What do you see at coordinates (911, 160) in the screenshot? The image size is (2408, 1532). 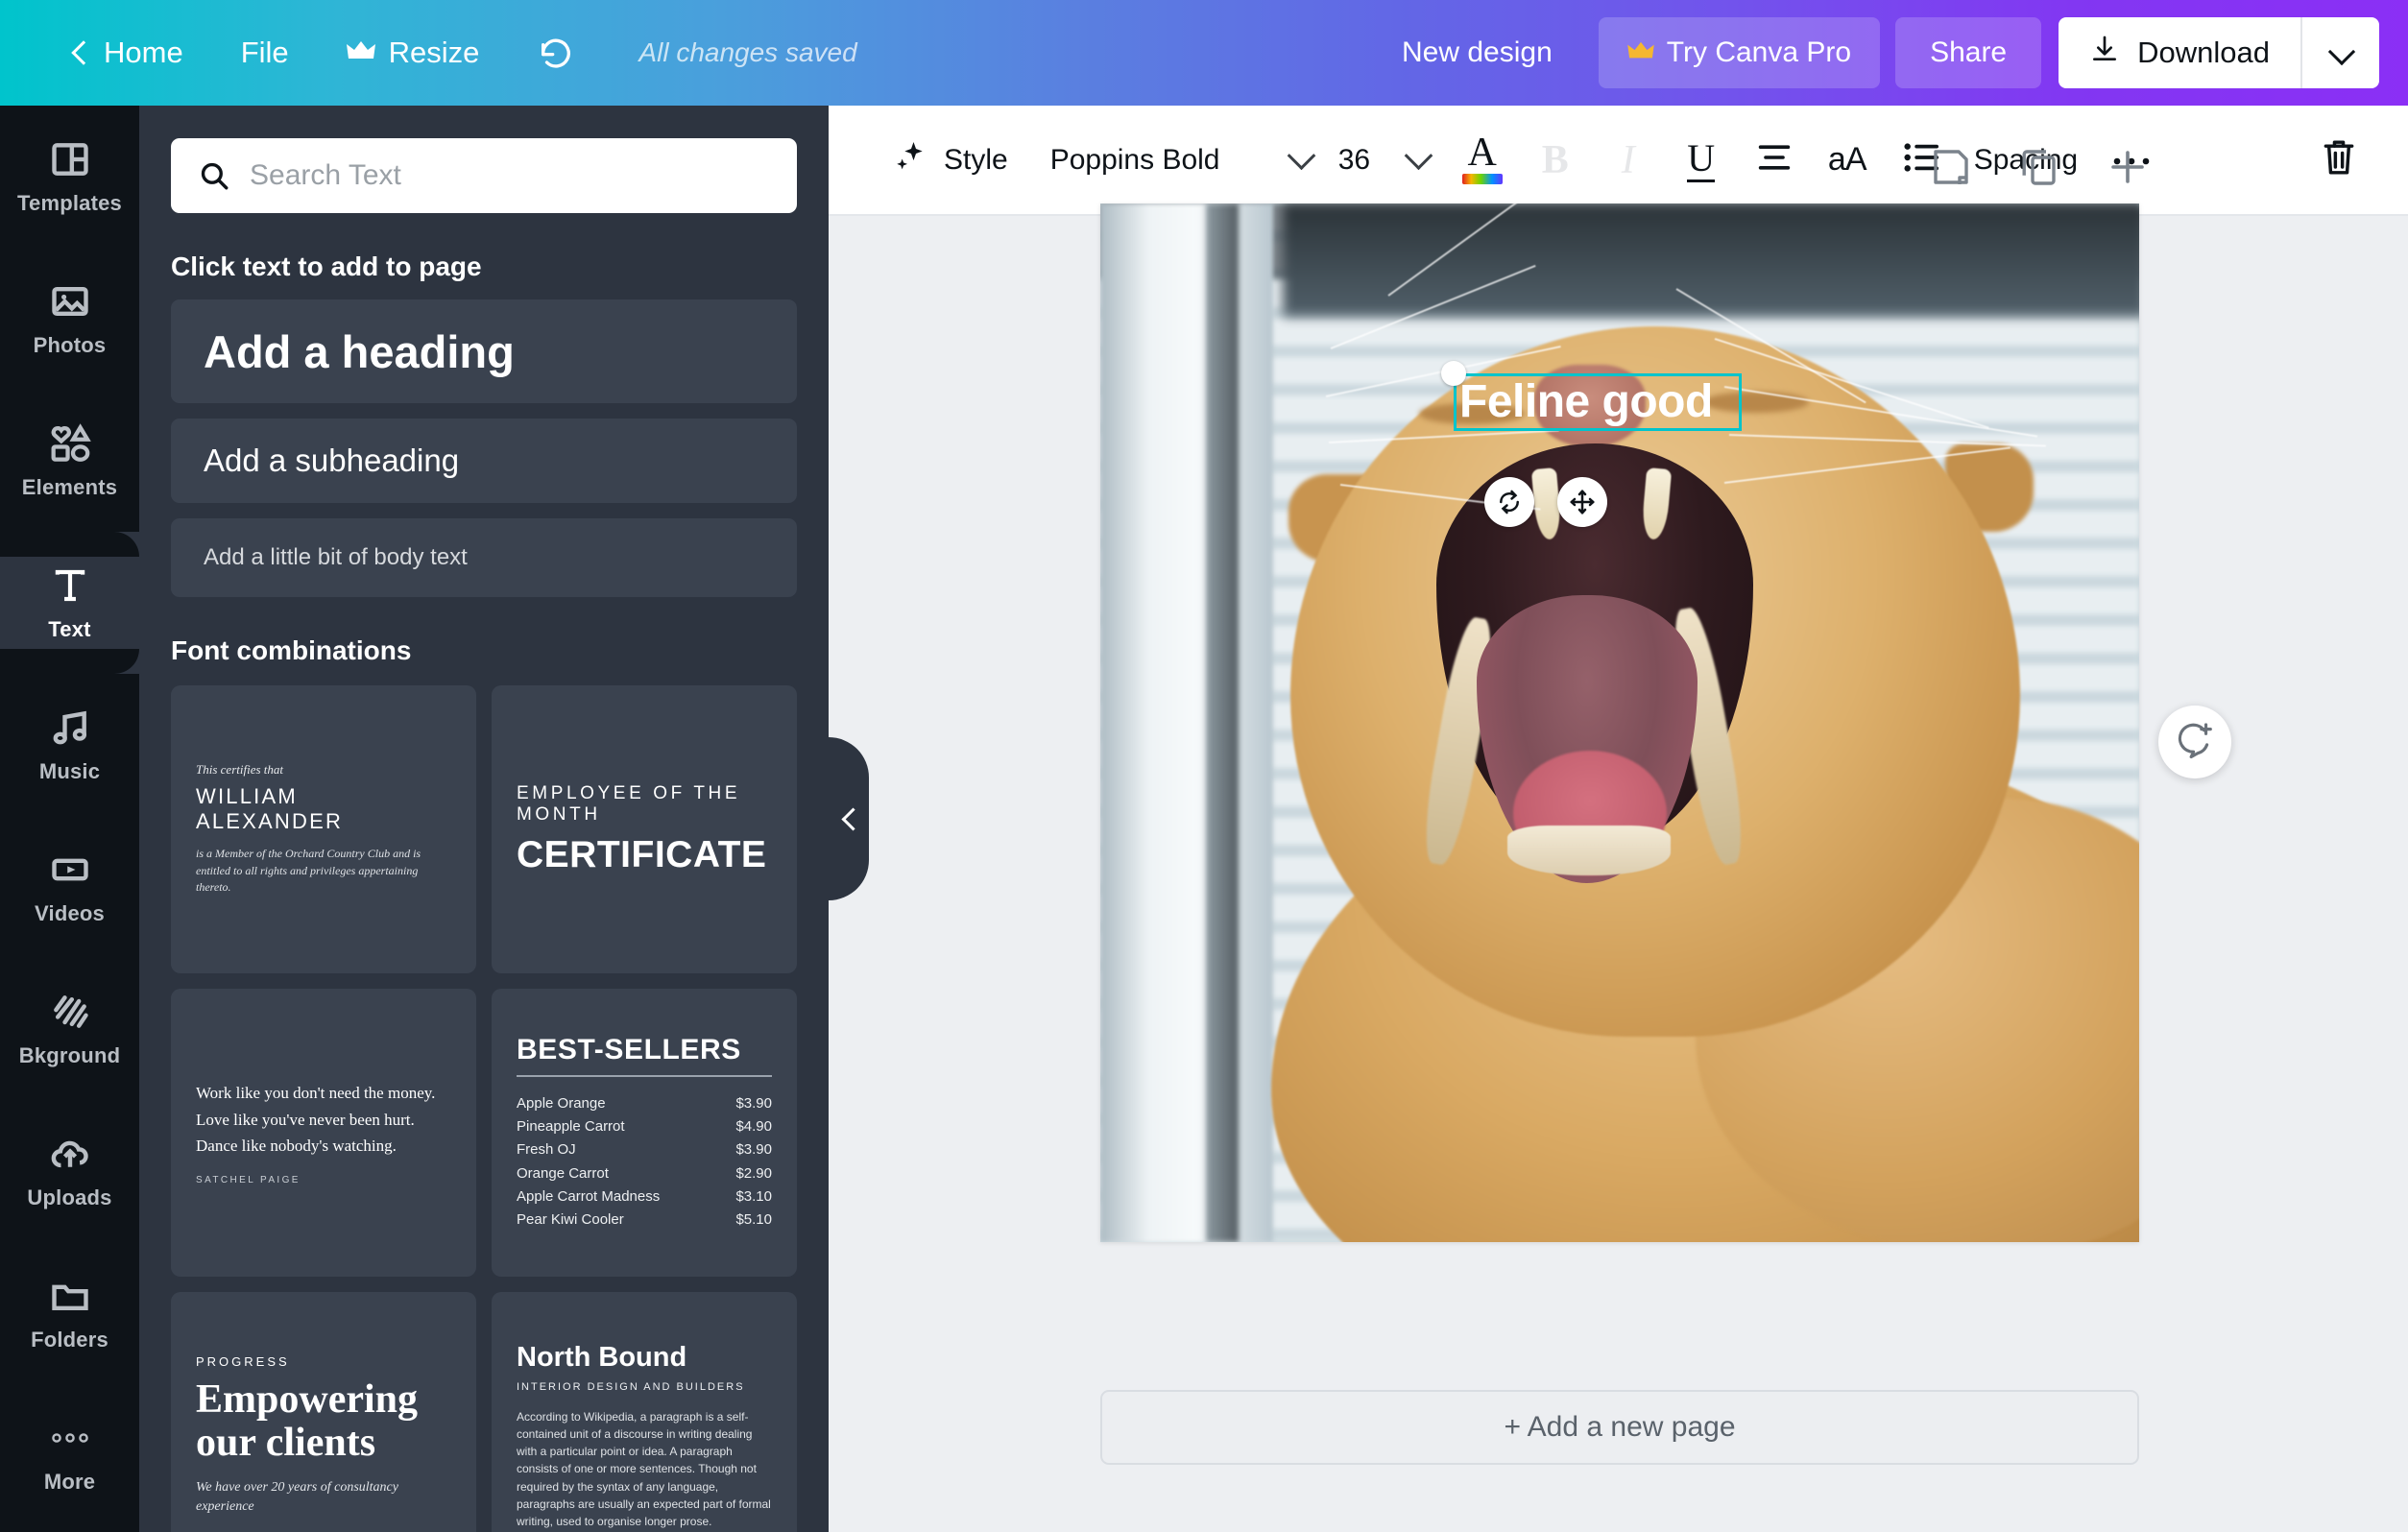 I see `sparkle-icon` at bounding box center [911, 160].